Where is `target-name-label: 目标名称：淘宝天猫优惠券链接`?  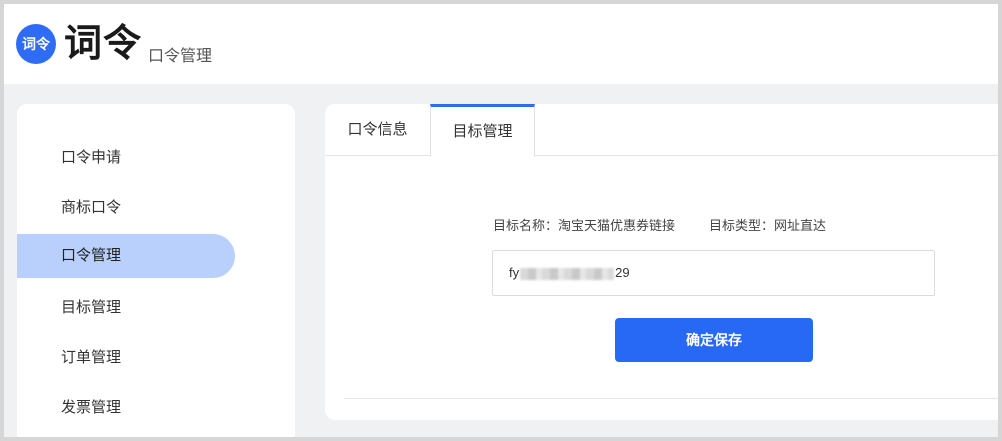
target-name-label: 目标名称：淘宝天猫优惠券链接 is located at coordinates (584, 225).